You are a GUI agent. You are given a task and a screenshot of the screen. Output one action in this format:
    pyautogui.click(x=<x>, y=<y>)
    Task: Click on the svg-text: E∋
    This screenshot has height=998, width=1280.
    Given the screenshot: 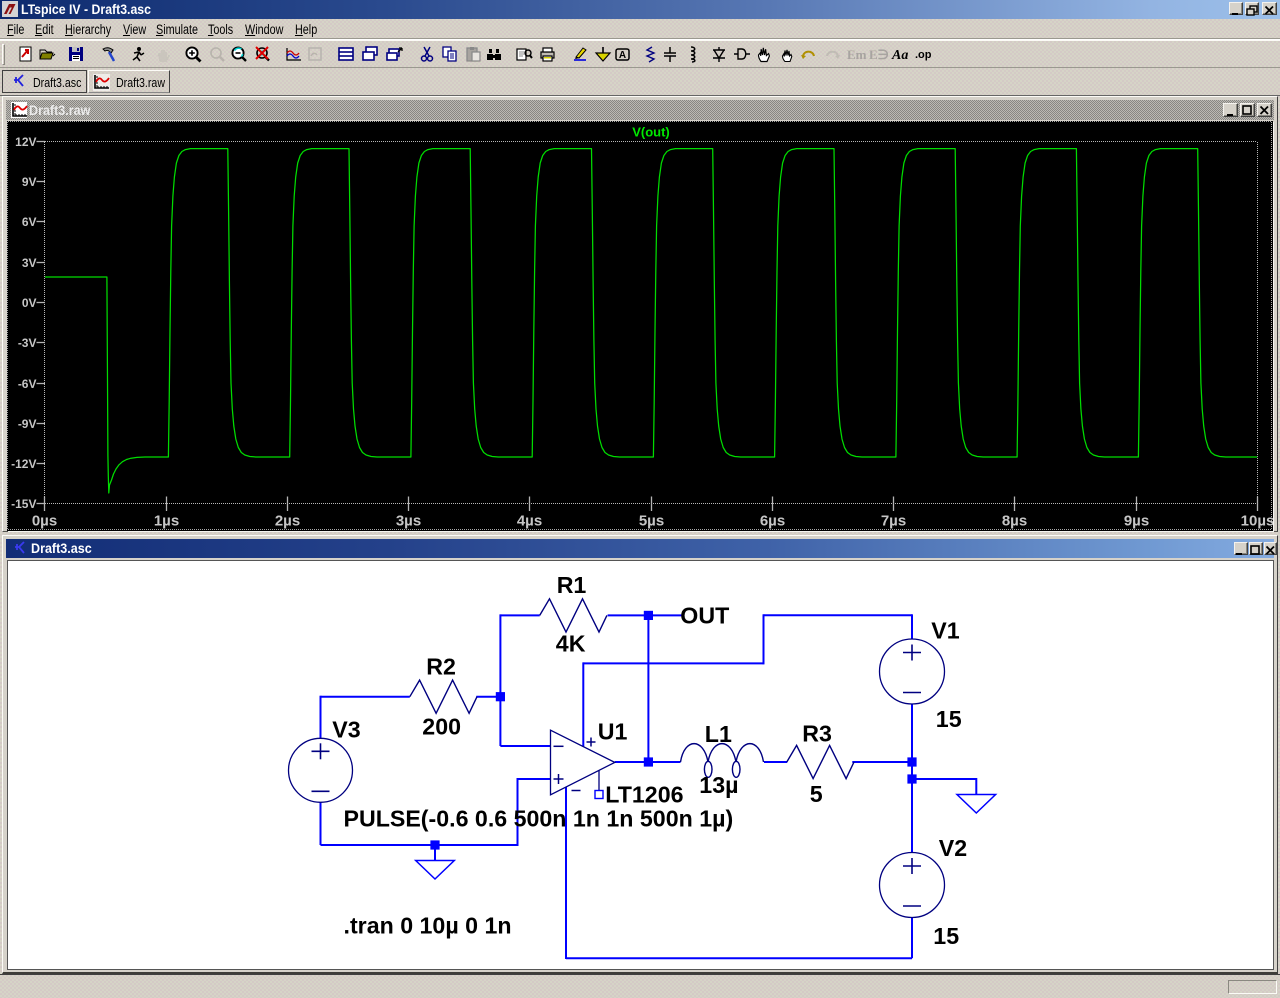 What is the action you would take?
    pyautogui.click(x=879, y=54)
    